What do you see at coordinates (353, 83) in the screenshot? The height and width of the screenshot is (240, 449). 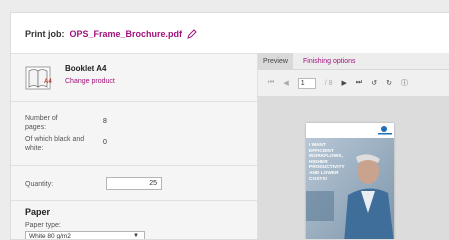 I see `preview-toolbar: ⏮ ◀ 1 / 8 ▶ ⏭ ↺ ↻ ⓘ` at bounding box center [353, 83].